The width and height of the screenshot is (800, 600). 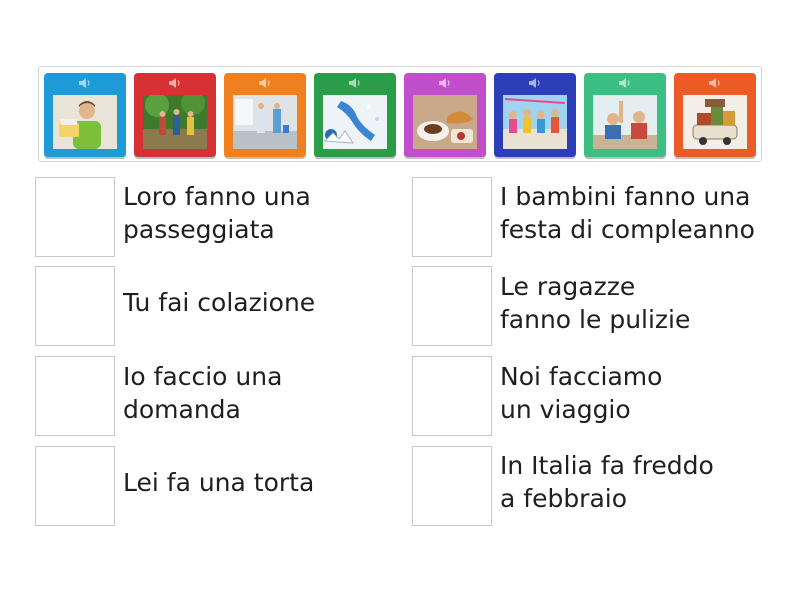 I want to click on answer-label-4: Le ragazze fanno le pulizie, so click(x=595, y=303).